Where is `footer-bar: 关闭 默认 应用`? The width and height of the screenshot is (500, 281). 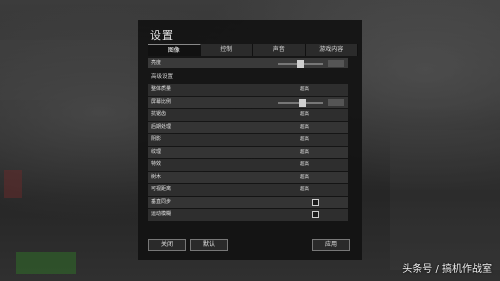 footer-bar: 关闭 默认 应用 is located at coordinates (250, 246).